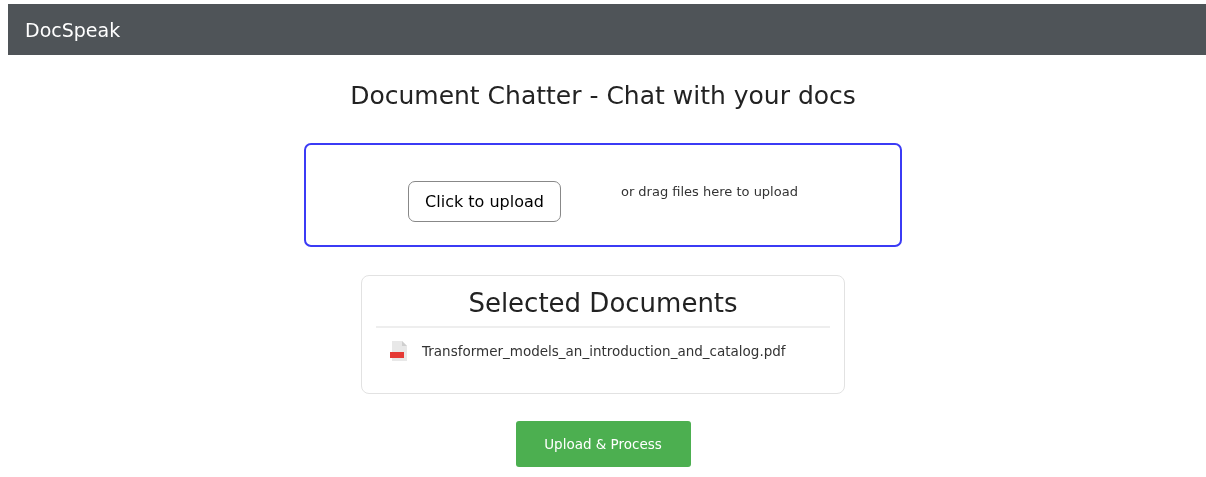 The image size is (1206, 477). What do you see at coordinates (603, 308) in the screenshot?
I see `card-heading: Selected Documents` at bounding box center [603, 308].